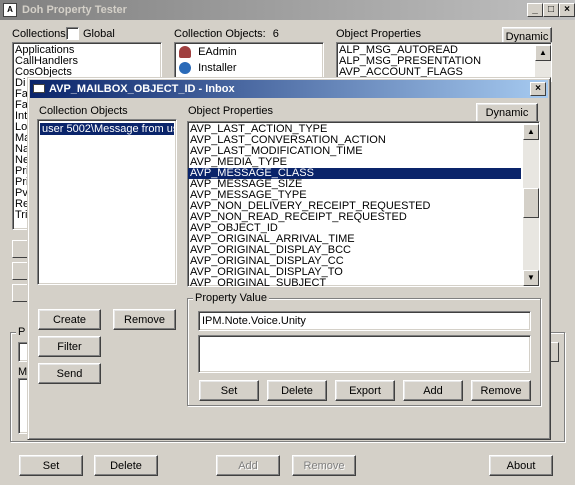  I want to click on dialog-property-item: AVP_ORIGINAL_SUBJECT, so click(354, 282).